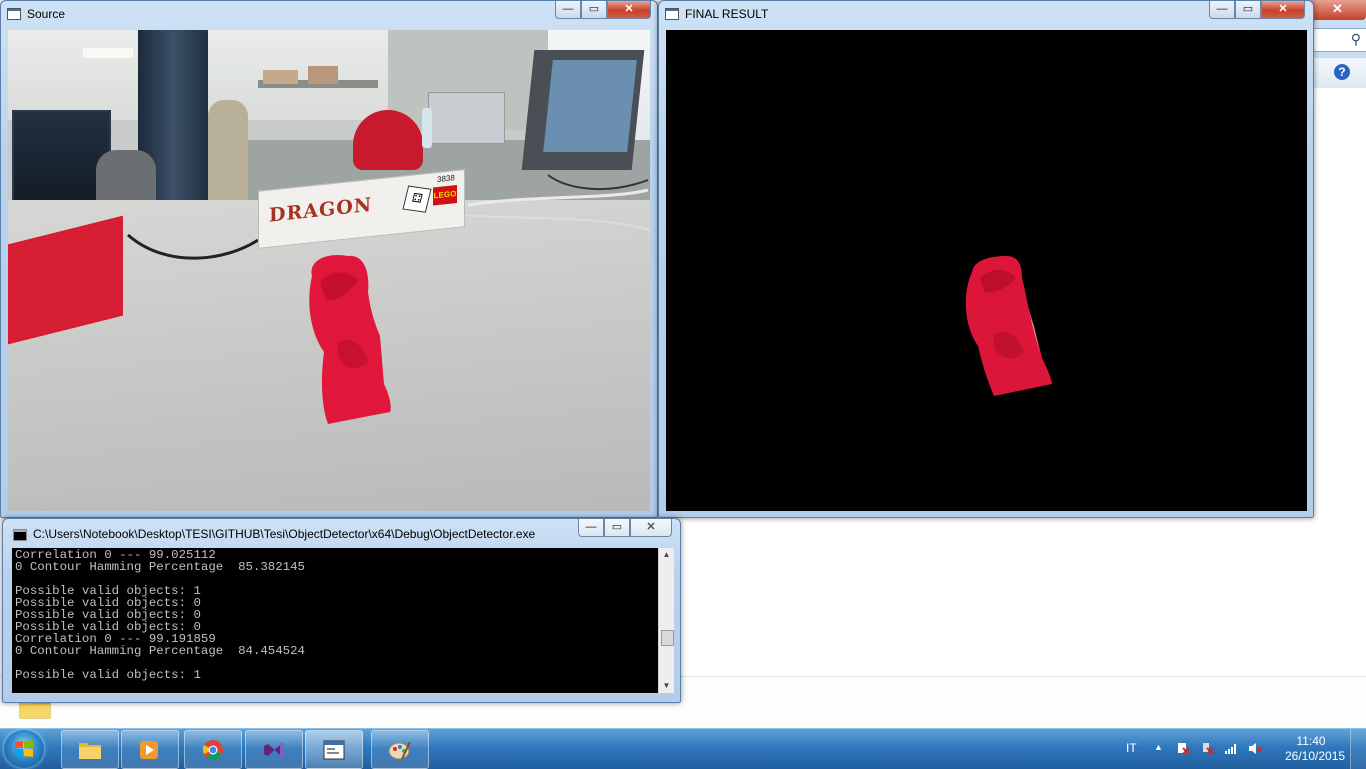  What do you see at coordinates (160, 651) in the screenshot?
I see `console-line: 0 Contour Hamming Percentage 84.454524` at bounding box center [160, 651].